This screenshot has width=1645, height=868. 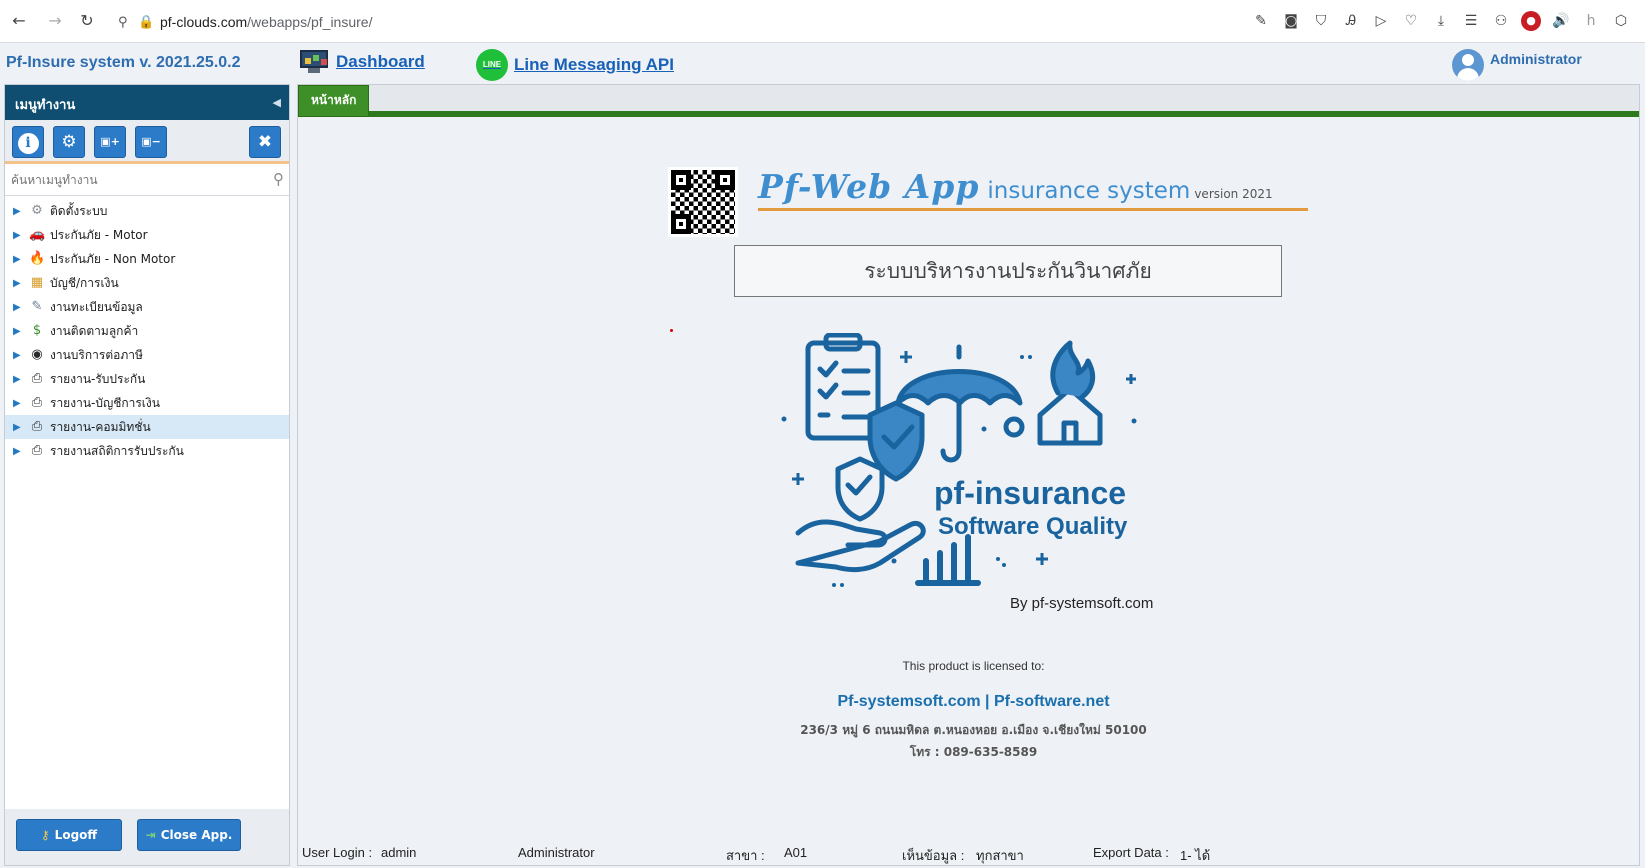 I want to click on app-title: Pf-Insure system v. 2021.25.0.2, so click(x=123, y=62).